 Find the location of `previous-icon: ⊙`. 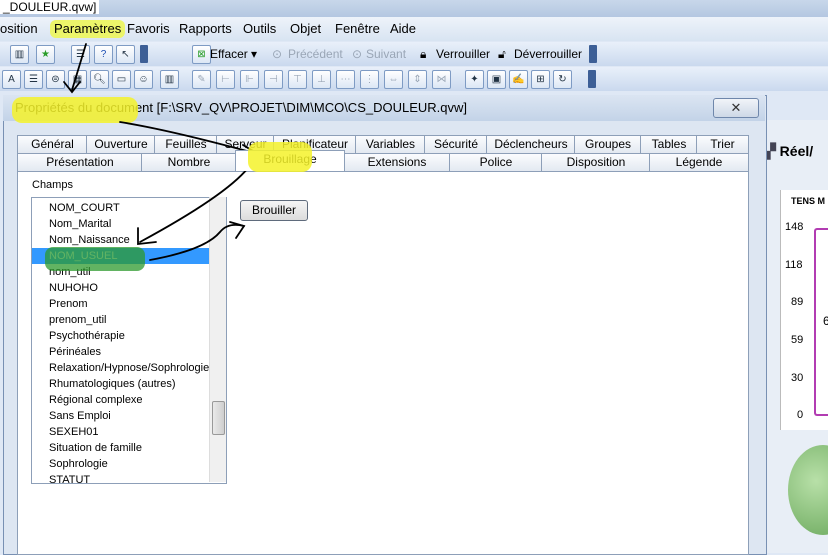

previous-icon: ⊙ is located at coordinates (277, 54).